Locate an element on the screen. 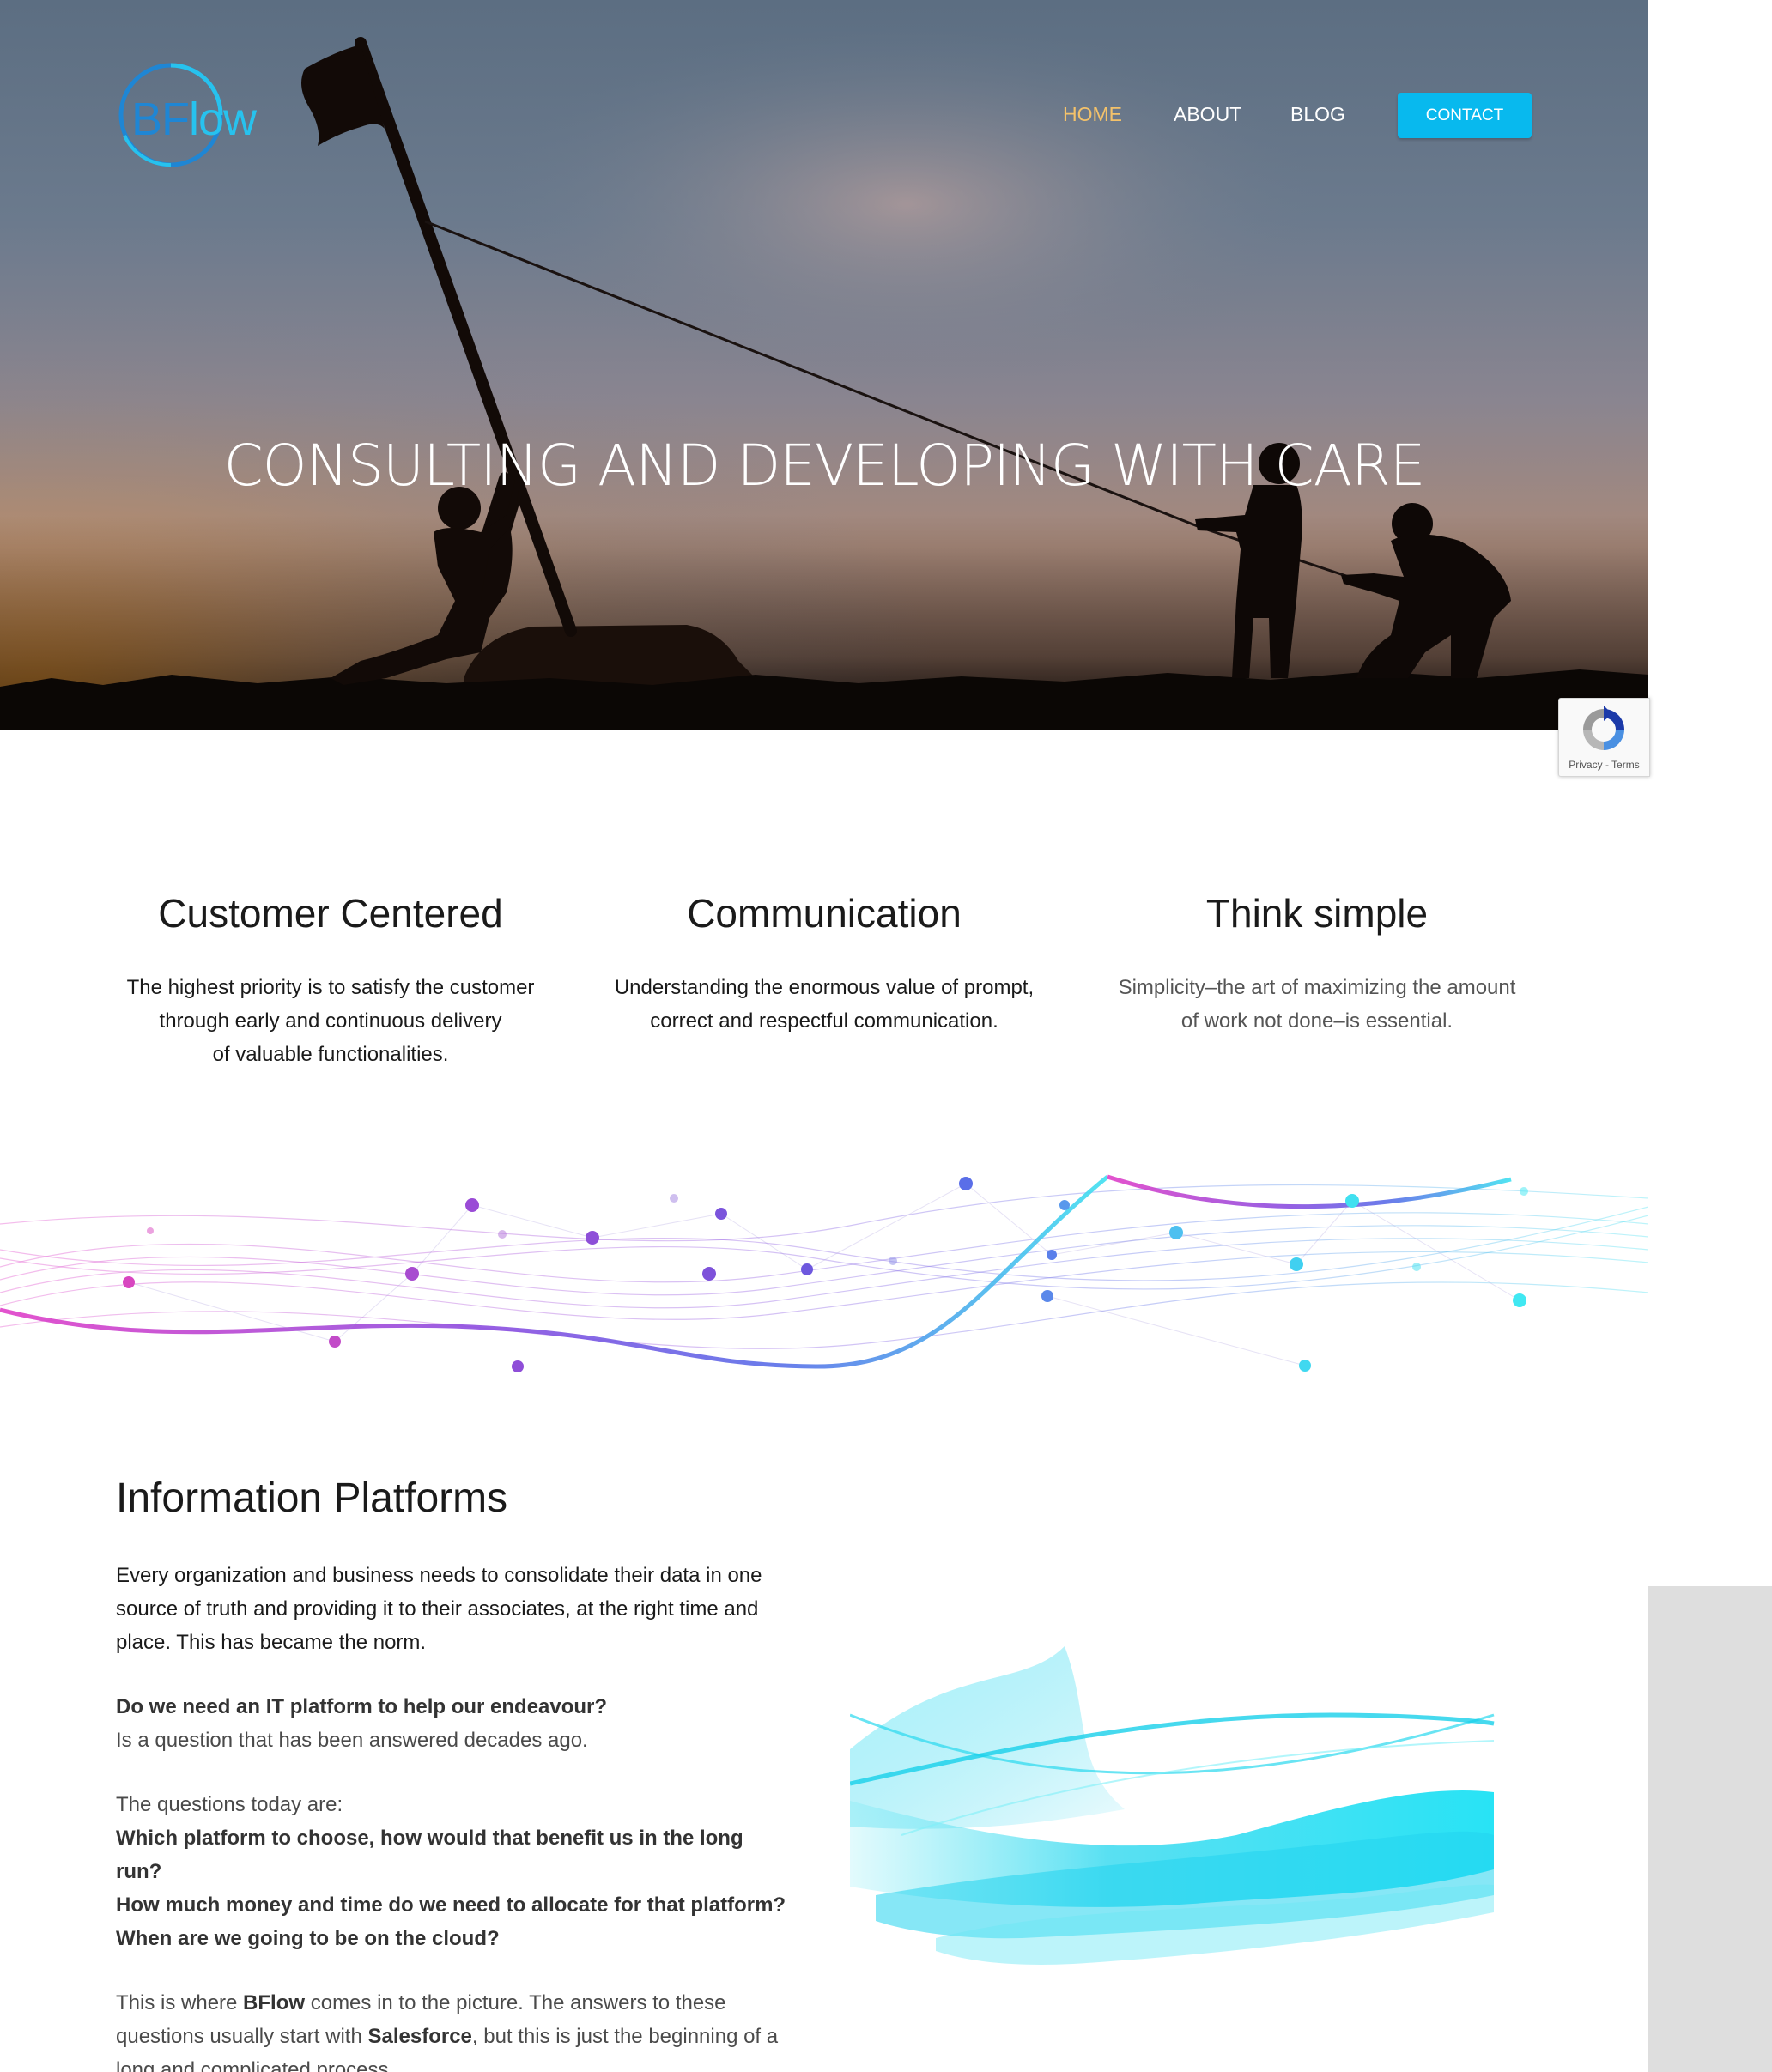  info-questions-intro: The questions today are: is located at coordinates (229, 1804).